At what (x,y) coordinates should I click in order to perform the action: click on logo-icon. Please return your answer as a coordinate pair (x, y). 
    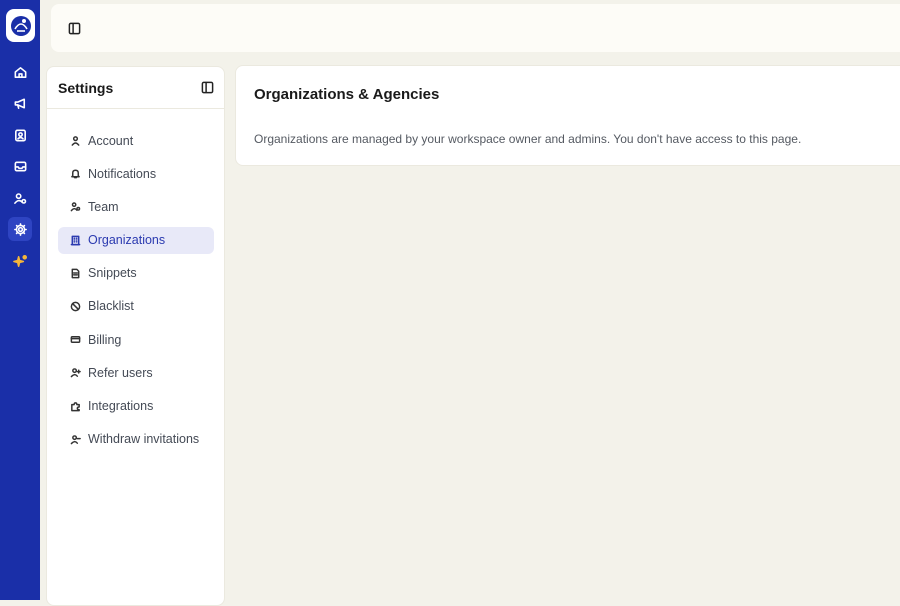
    Looking at the image, I should click on (20, 25).